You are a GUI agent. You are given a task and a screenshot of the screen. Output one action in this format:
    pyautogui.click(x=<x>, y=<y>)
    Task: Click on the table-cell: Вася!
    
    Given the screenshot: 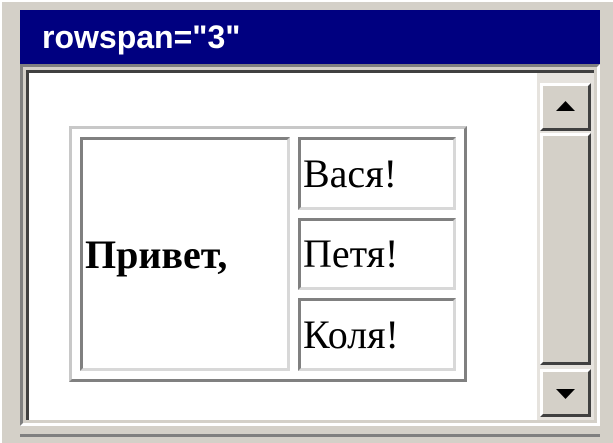 What is the action you would take?
    pyautogui.click(x=377, y=173)
    